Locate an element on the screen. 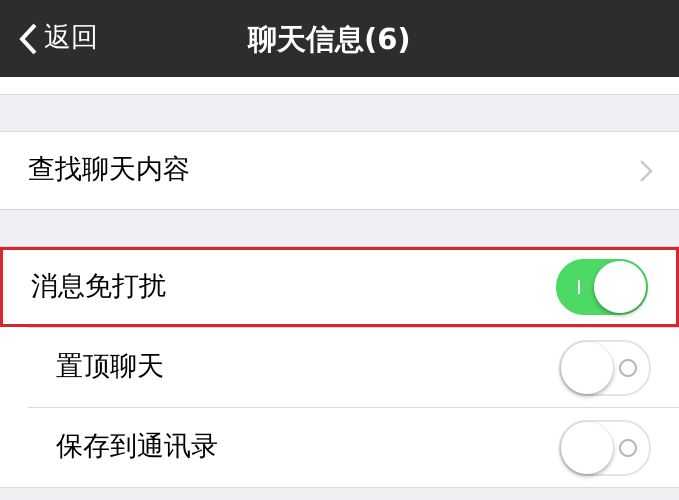 This screenshot has height=500, width=679. chevron-right-icon is located at coordinates (646, 170).